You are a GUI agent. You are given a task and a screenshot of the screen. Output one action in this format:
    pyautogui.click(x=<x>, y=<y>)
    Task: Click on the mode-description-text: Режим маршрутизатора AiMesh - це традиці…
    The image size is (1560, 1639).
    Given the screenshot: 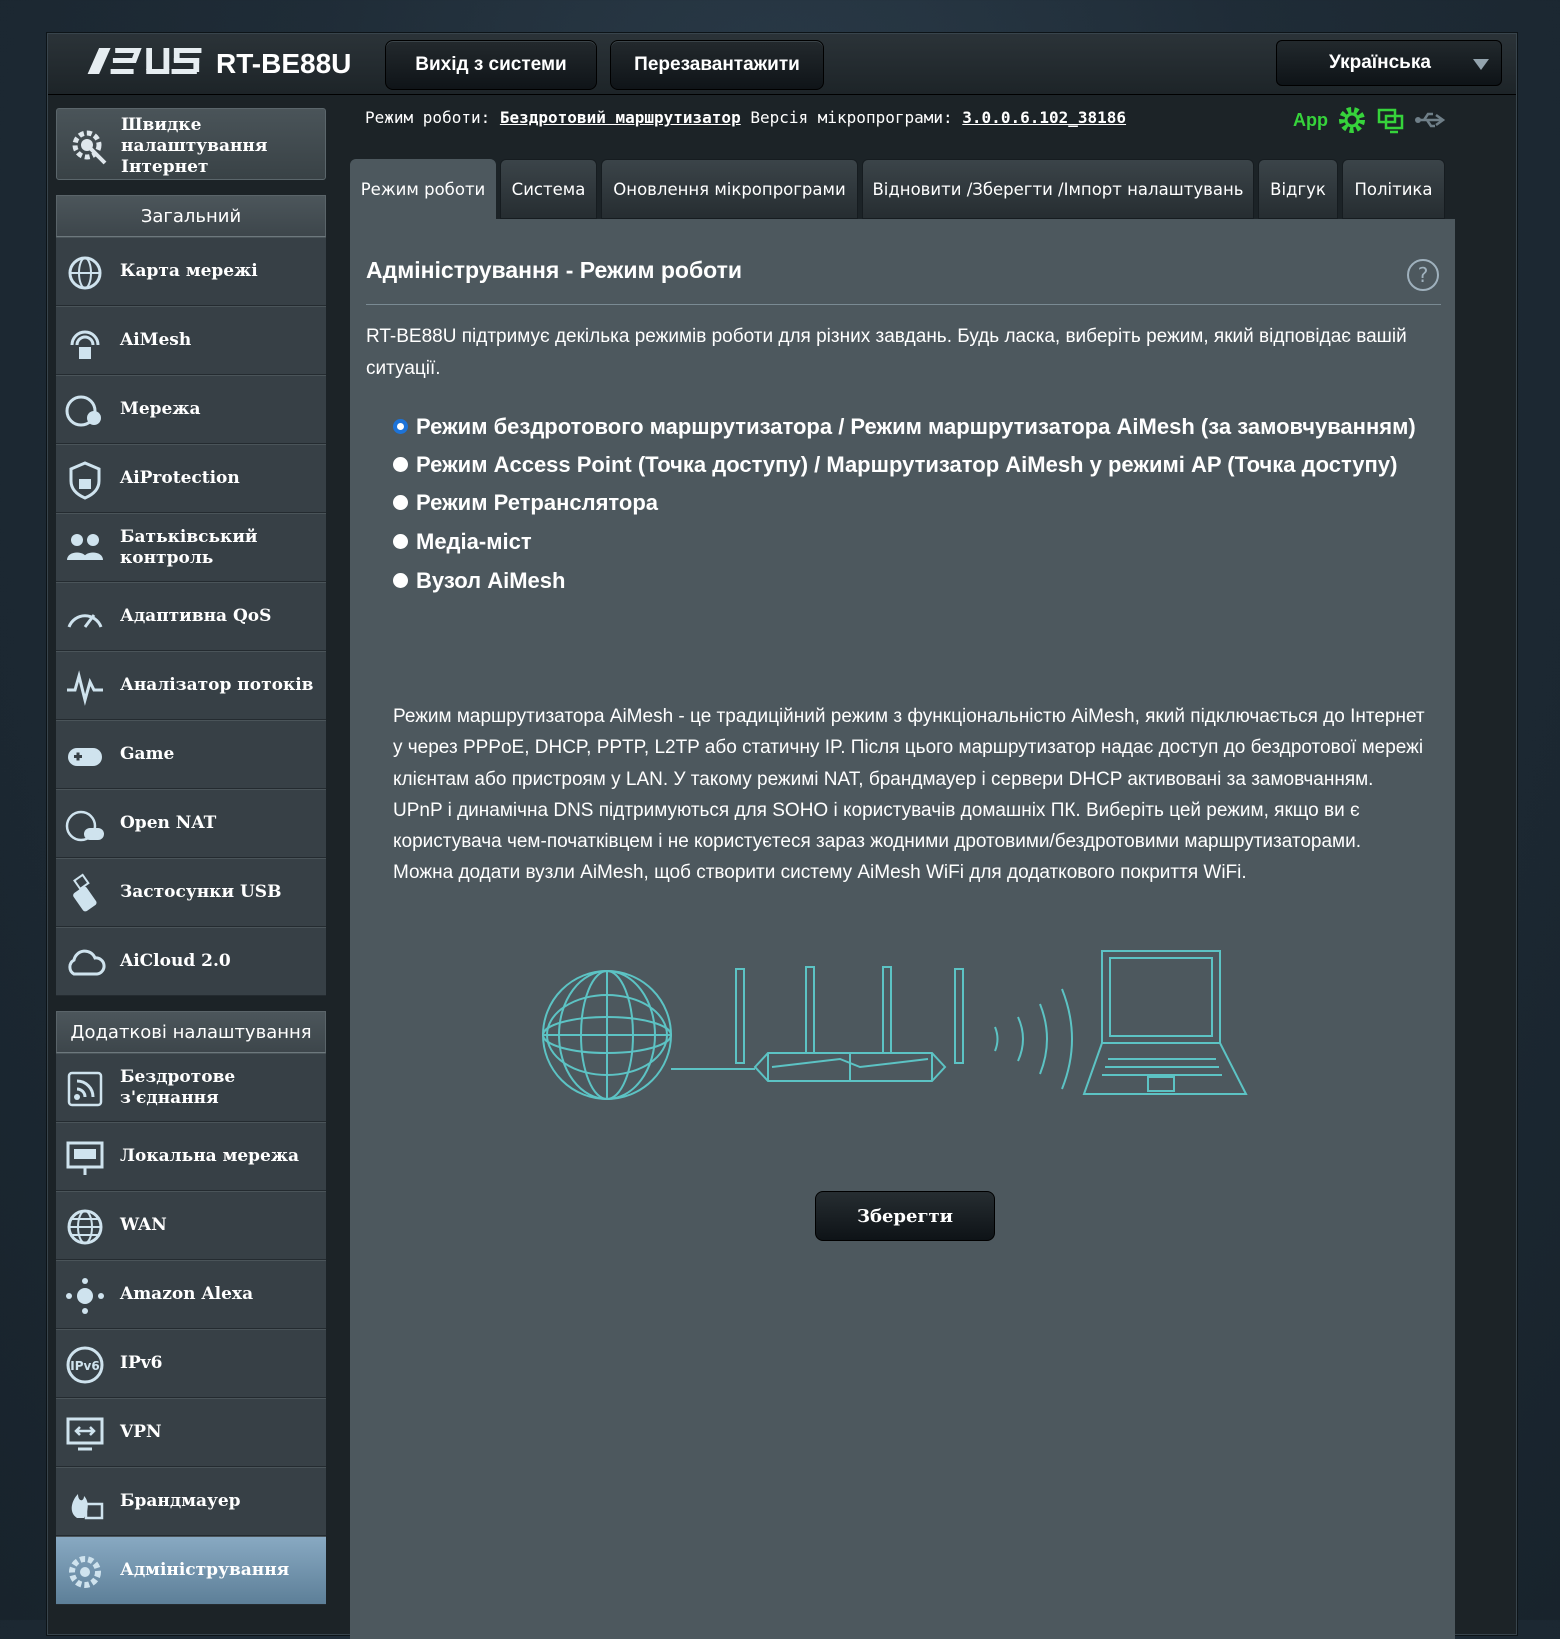 What is the action you would take?
    pyautogui.click(x=909, y=779)
    